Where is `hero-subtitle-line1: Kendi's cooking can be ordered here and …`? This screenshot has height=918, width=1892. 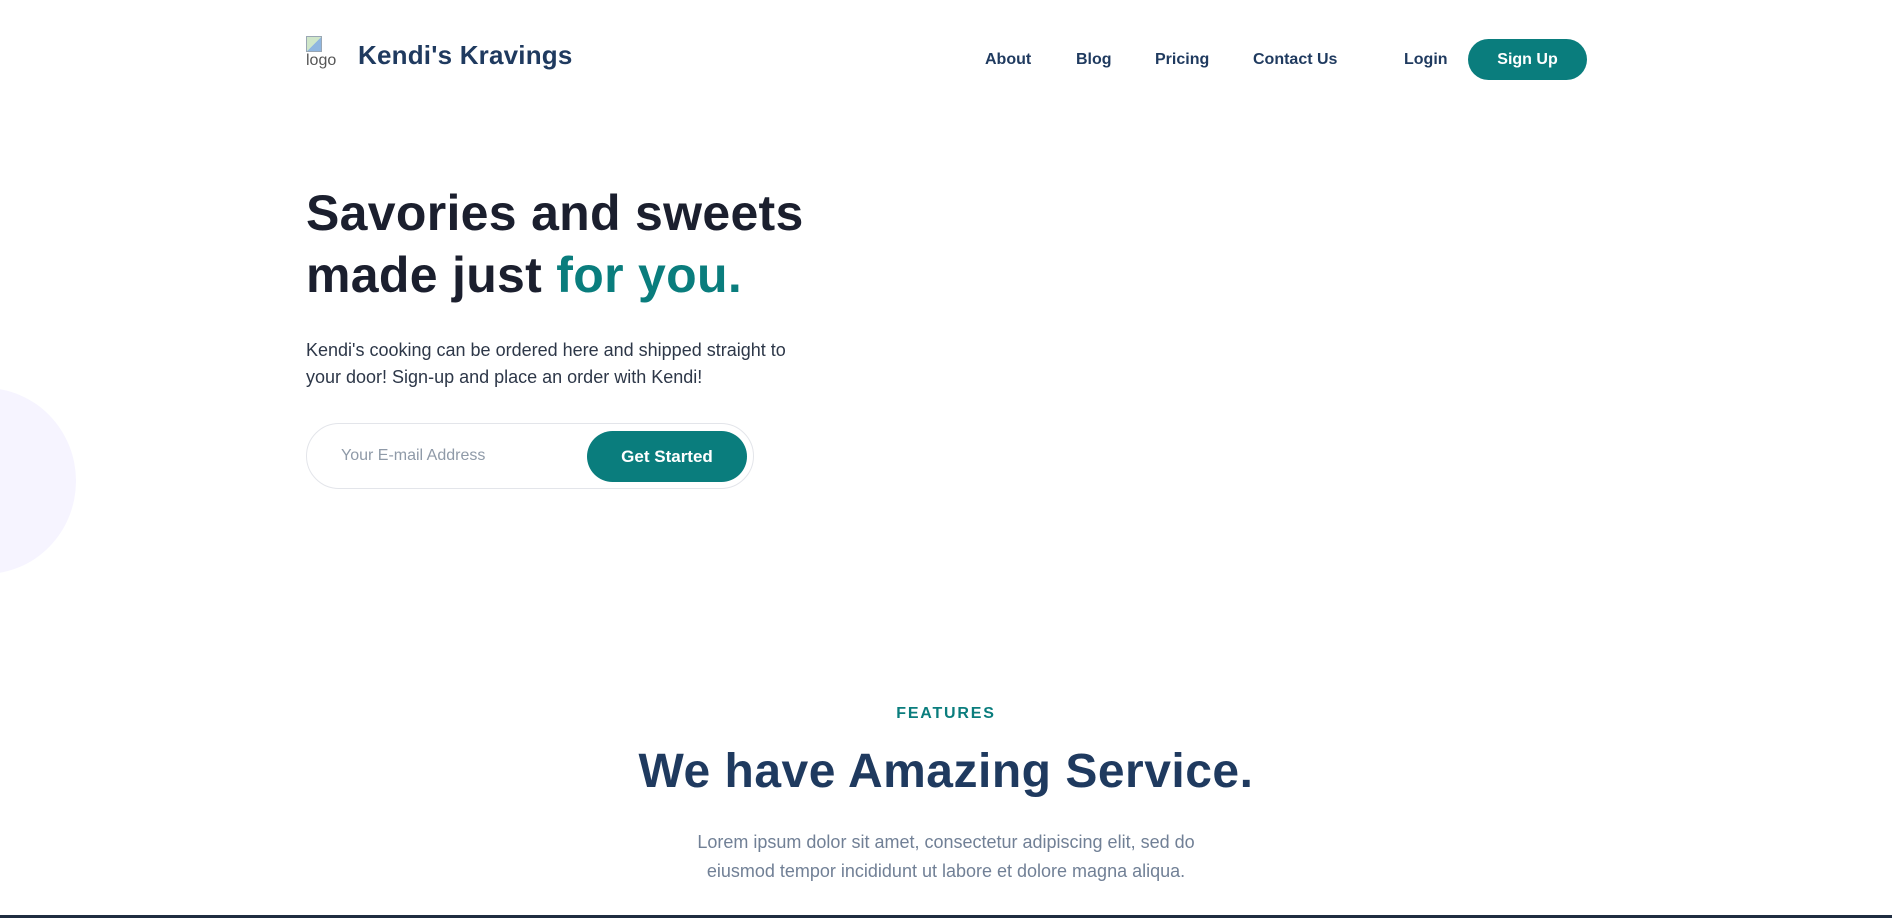 hero-subtitle-line1: Kendi's cooking can be ordered here and … is located at coordinates (546, 350).